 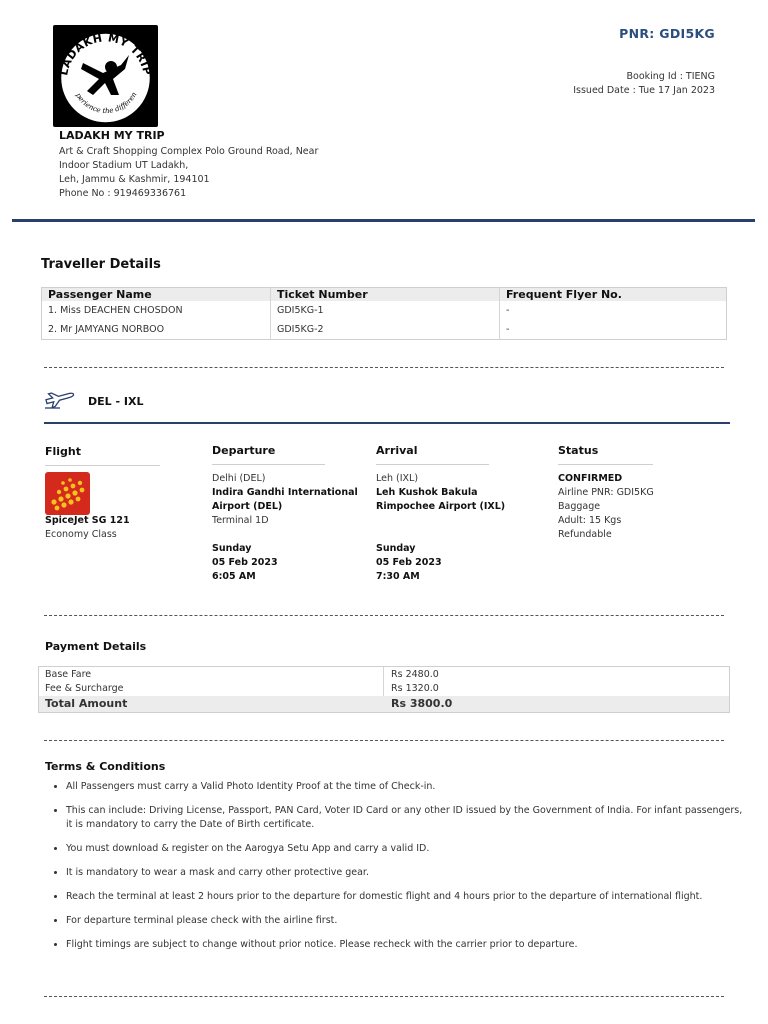 What do you see at coordinates (234, 576) in the screenshot?
I see `departure-time: 6:05 AM` at bounding box center [234, 576].